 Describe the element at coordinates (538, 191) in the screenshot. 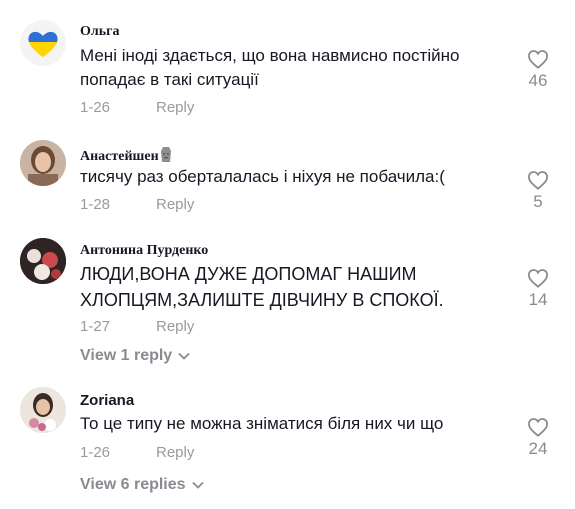

I see `like-button: 5` at that location.